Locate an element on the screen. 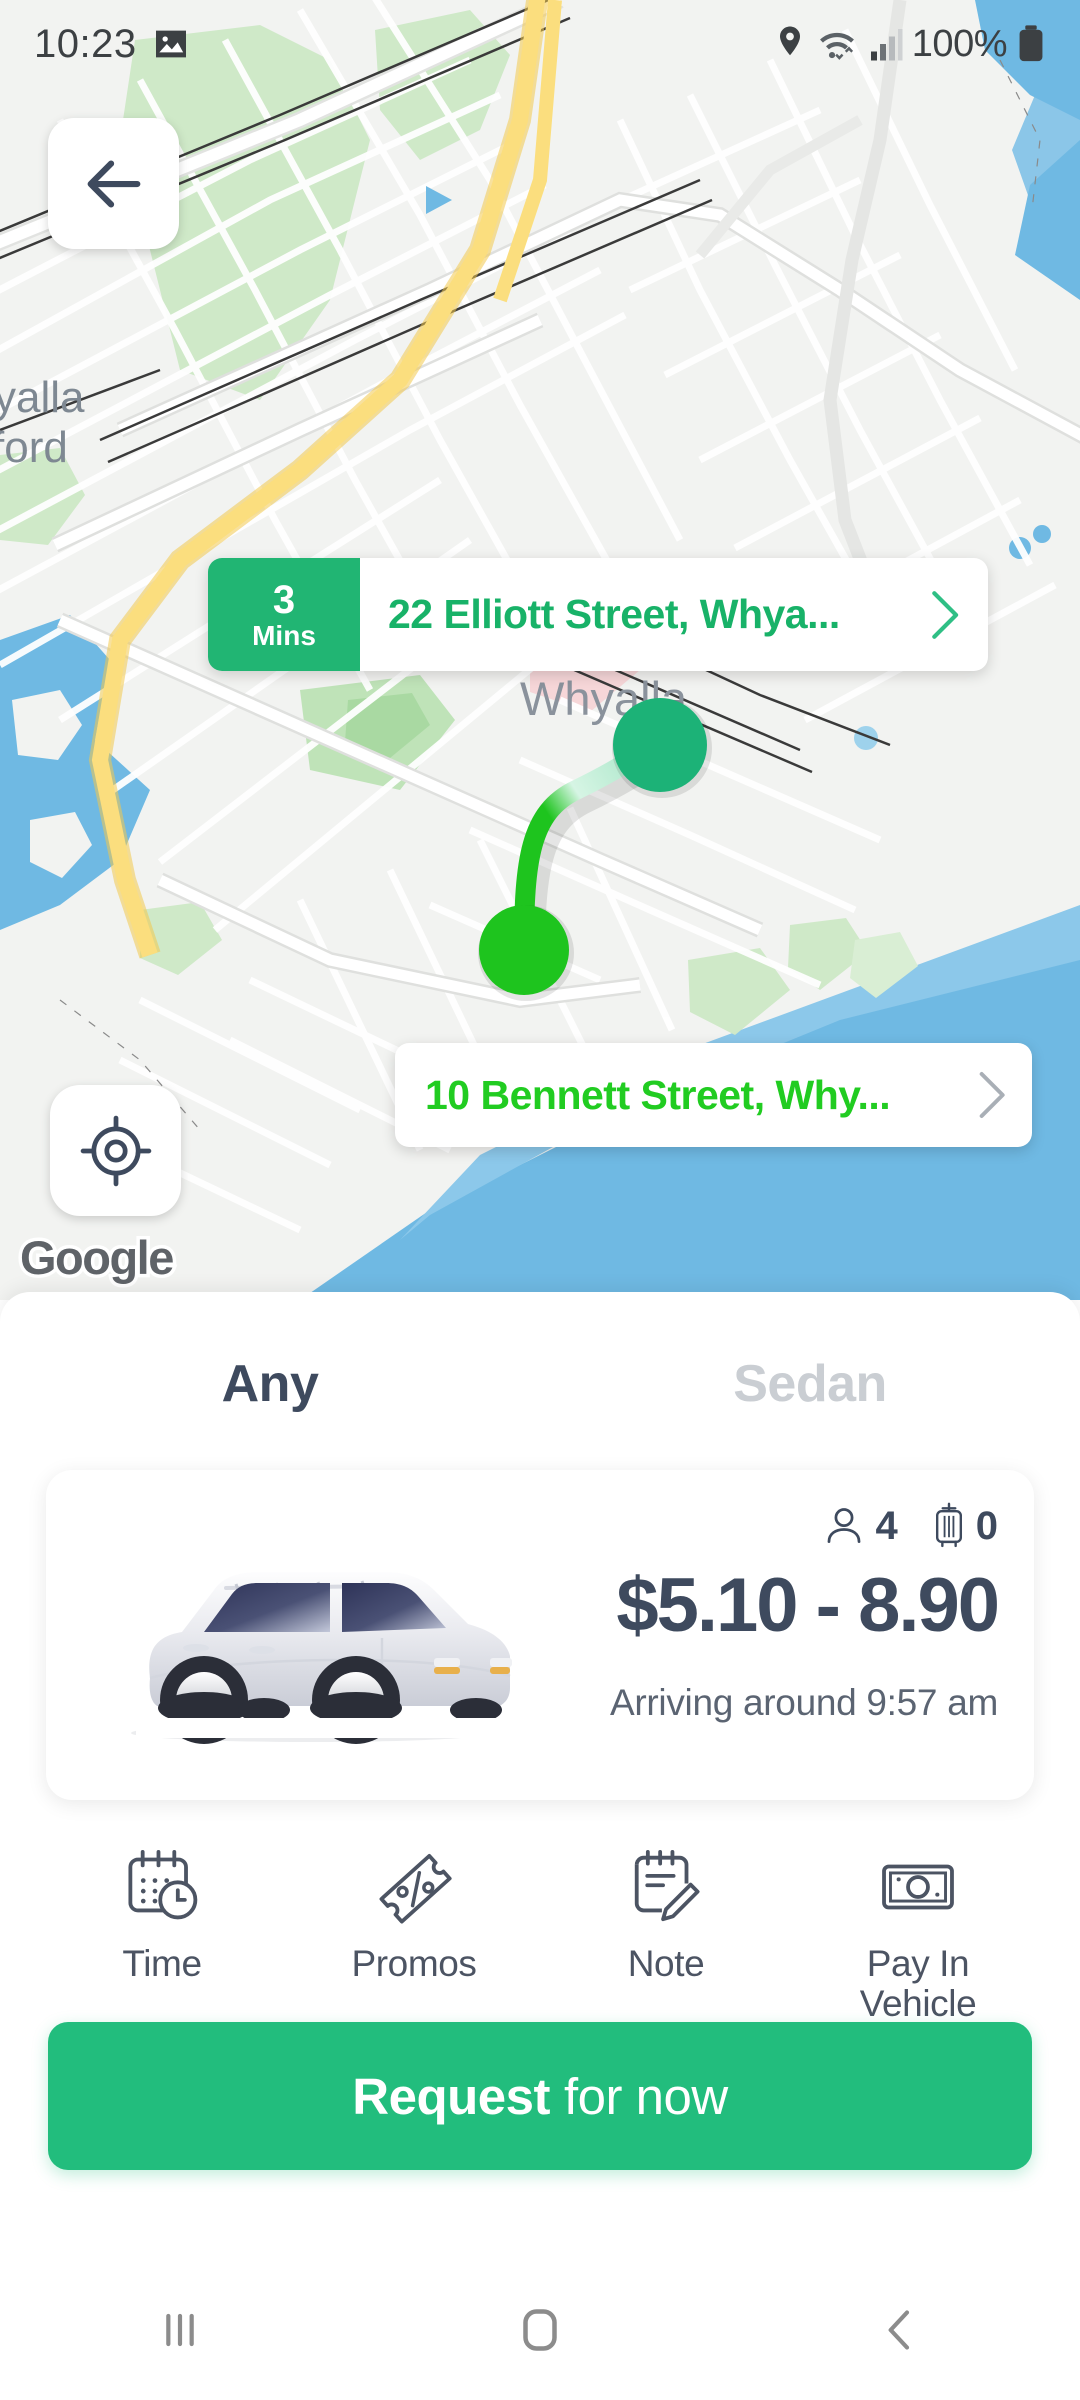 This screenshot has height=2400, width=1080. nav-back-icon is located at coordinates (899, 2330).